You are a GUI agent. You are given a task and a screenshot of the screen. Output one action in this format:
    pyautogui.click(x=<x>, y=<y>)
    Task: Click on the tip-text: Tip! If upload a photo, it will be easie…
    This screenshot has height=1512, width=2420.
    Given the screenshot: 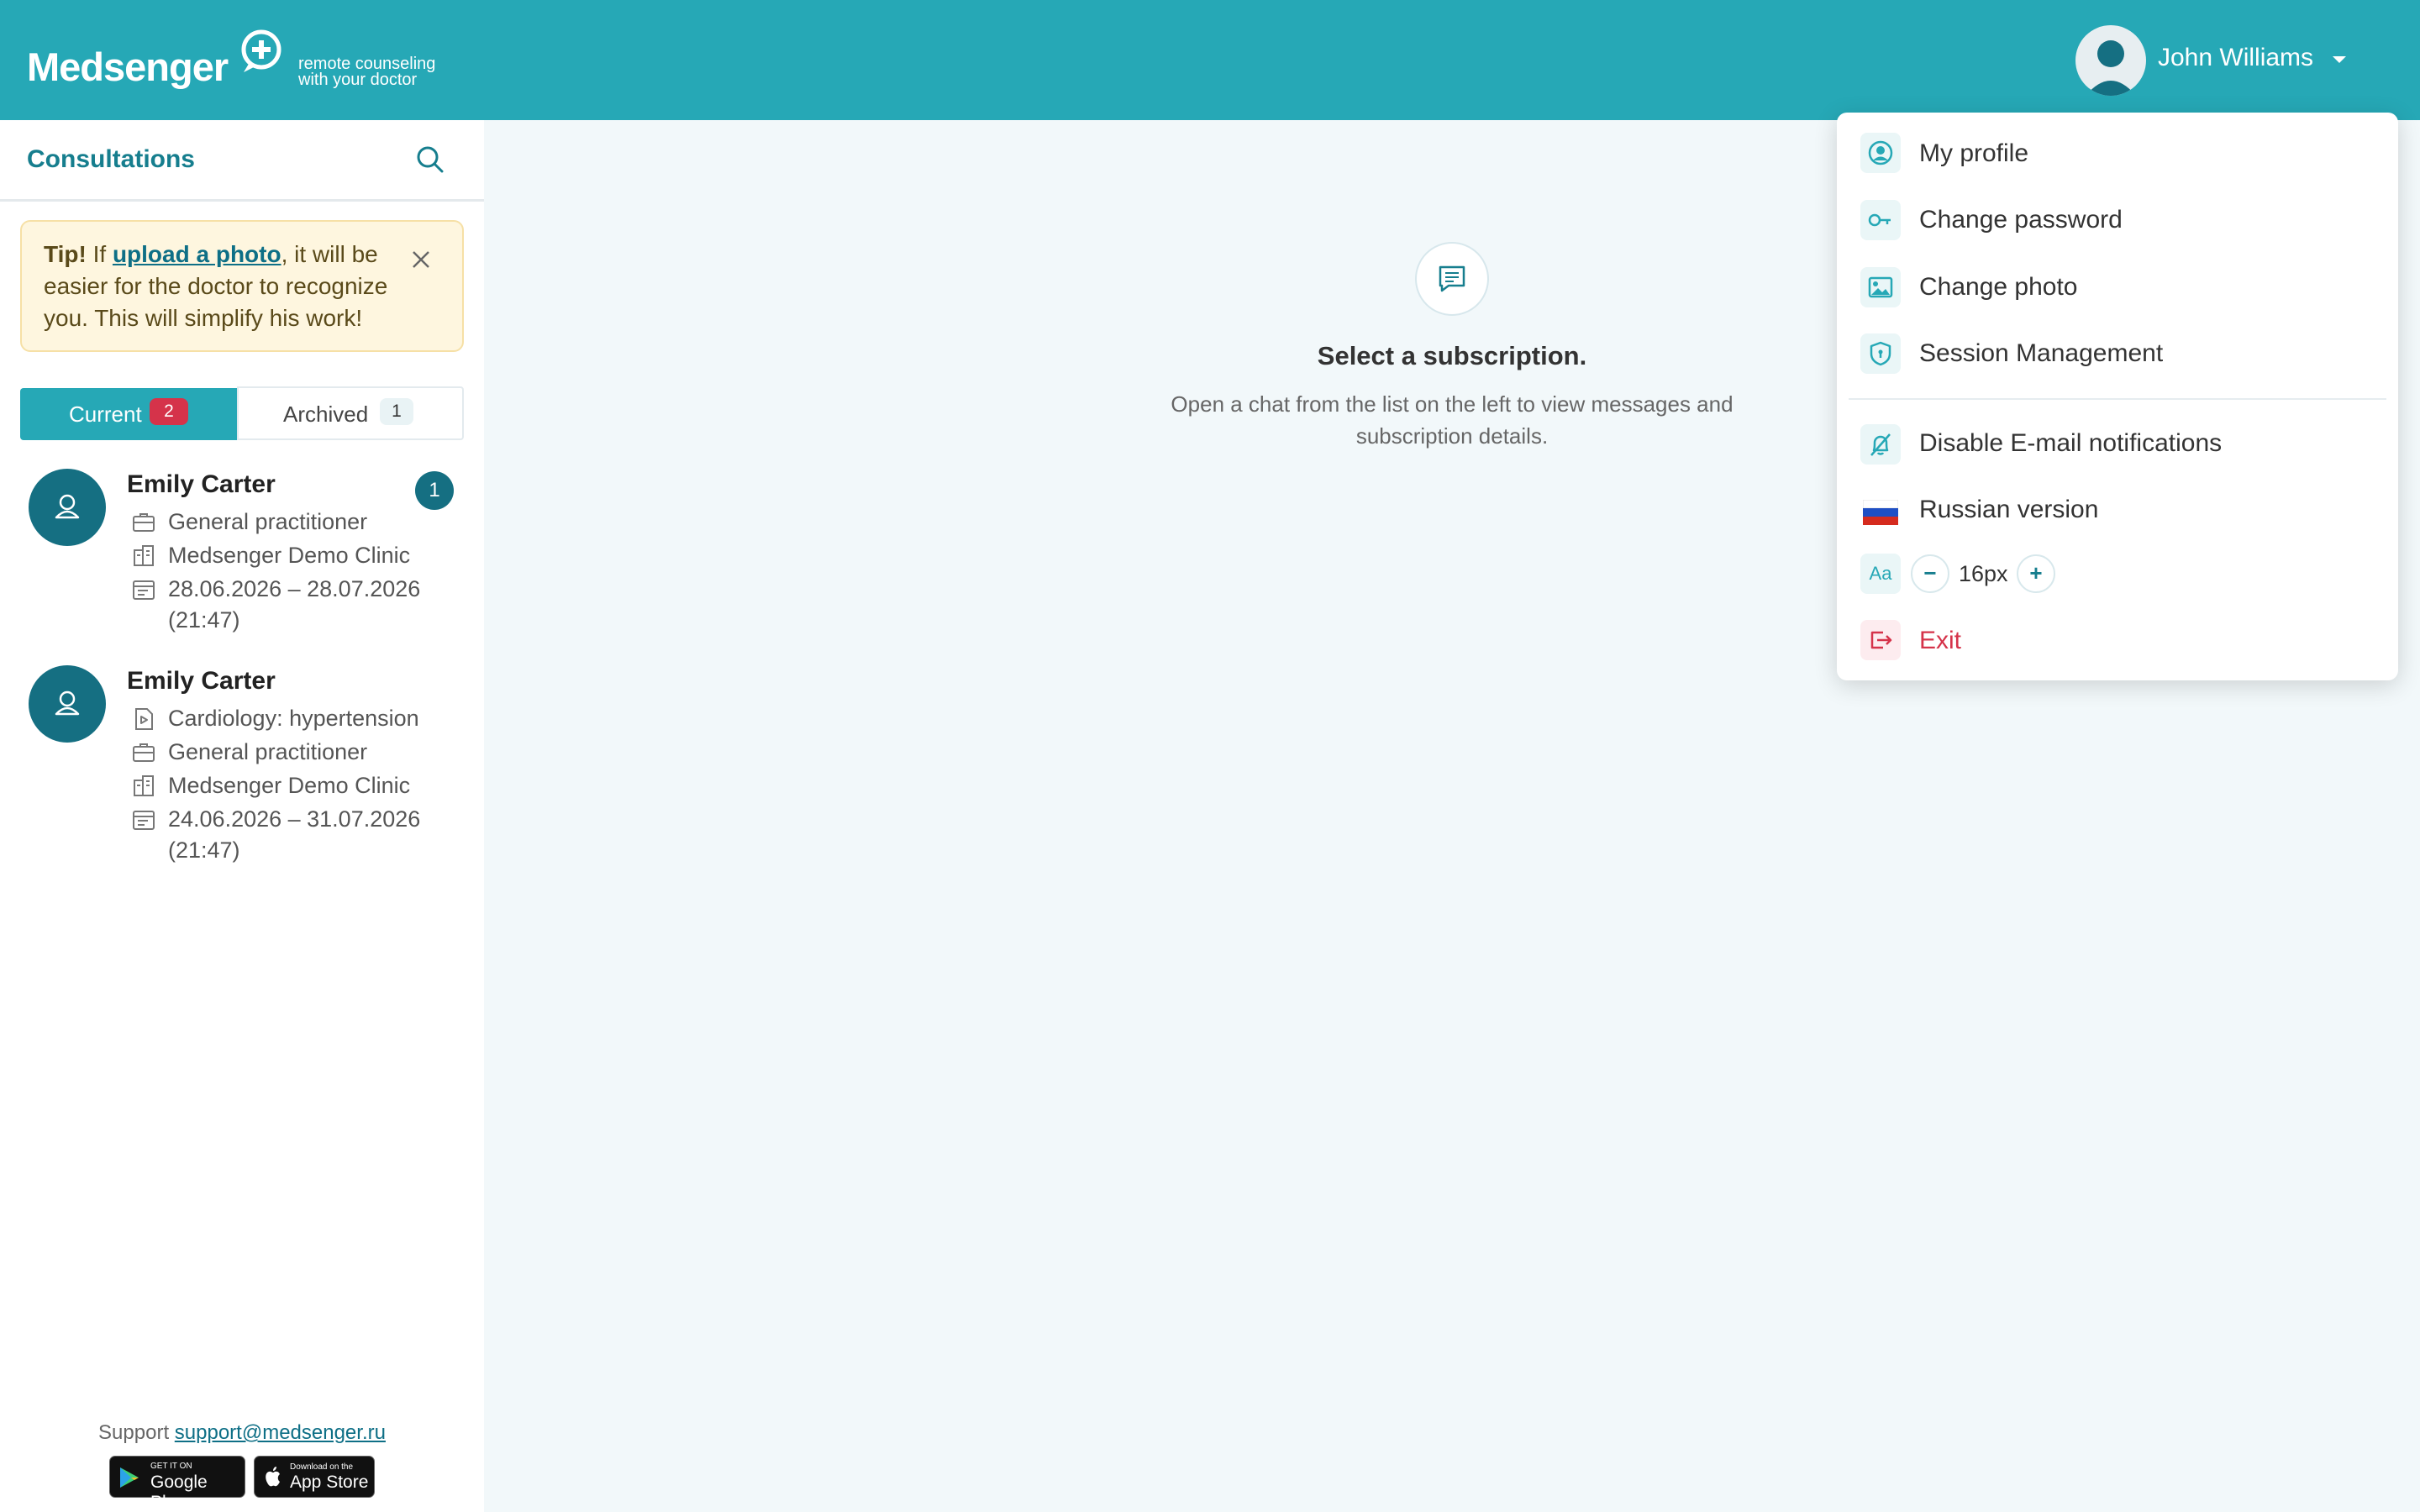 What is the action you would take?
    pyautogui.click(x=216, y=286)
    